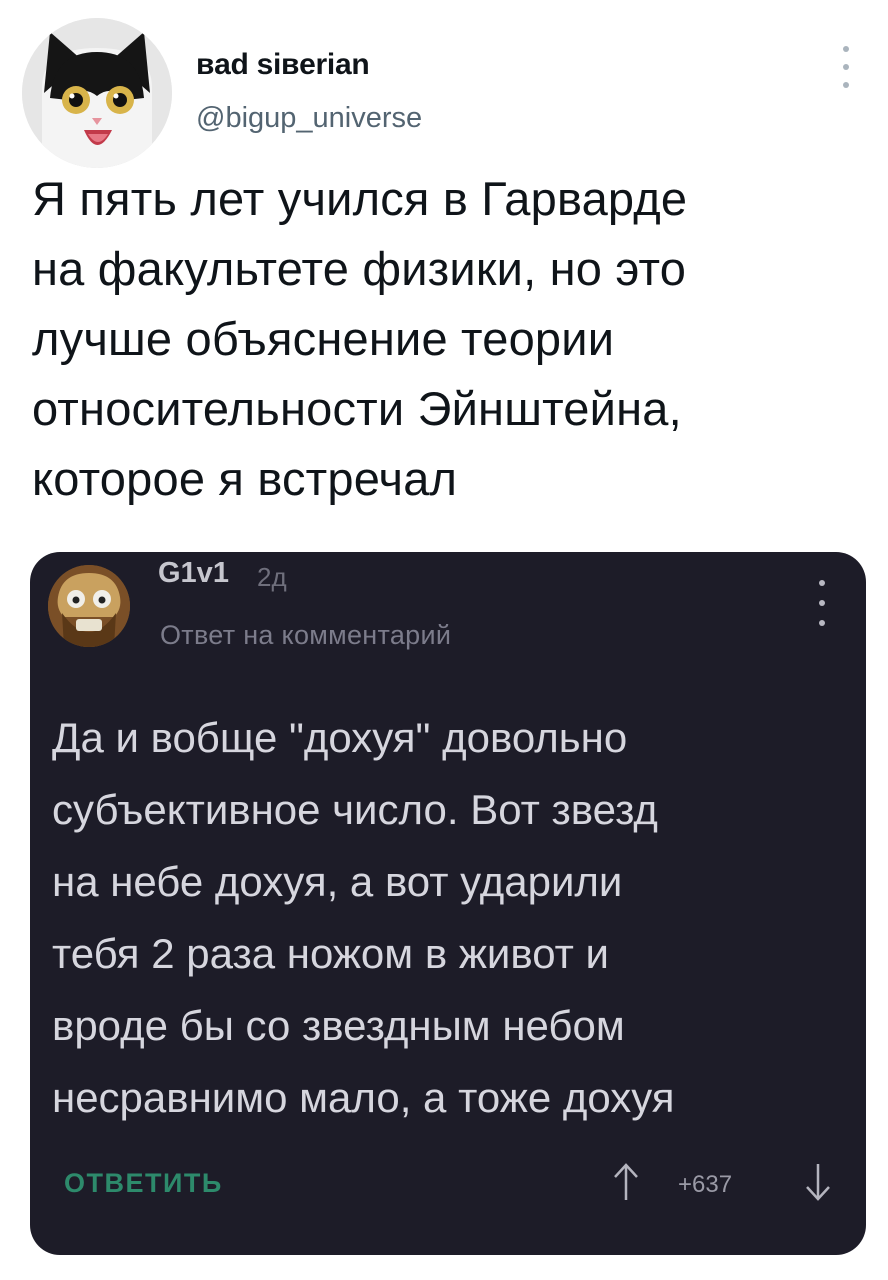 This screenshot has width=888, height=1280. Describe the element at coordinates (626, 1182) in the screenshot. I see `arrow-up-icon` at that location.